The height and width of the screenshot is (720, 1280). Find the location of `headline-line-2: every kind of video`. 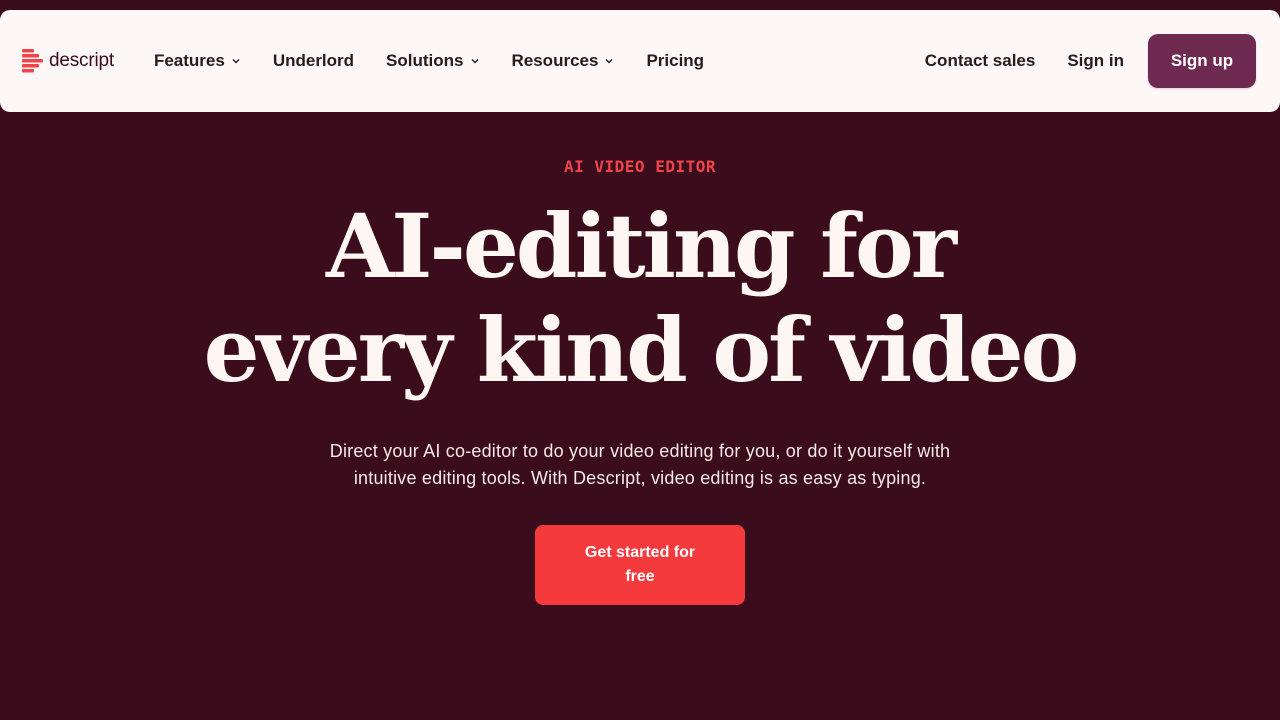

headline-line-2: every kind of video is located at coordinates (641, 350).